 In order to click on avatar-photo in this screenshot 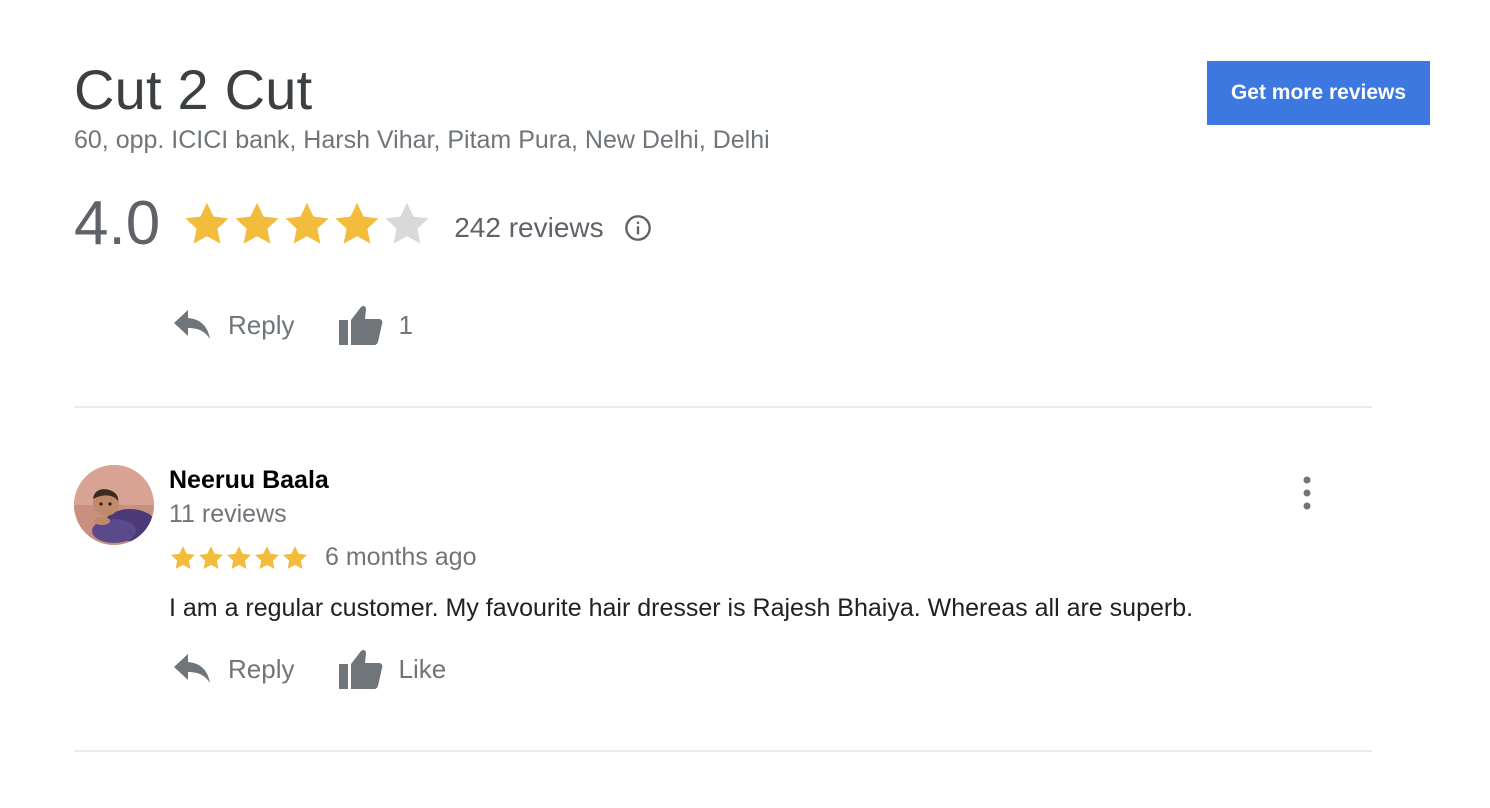, I will do `click(114, 505)`.